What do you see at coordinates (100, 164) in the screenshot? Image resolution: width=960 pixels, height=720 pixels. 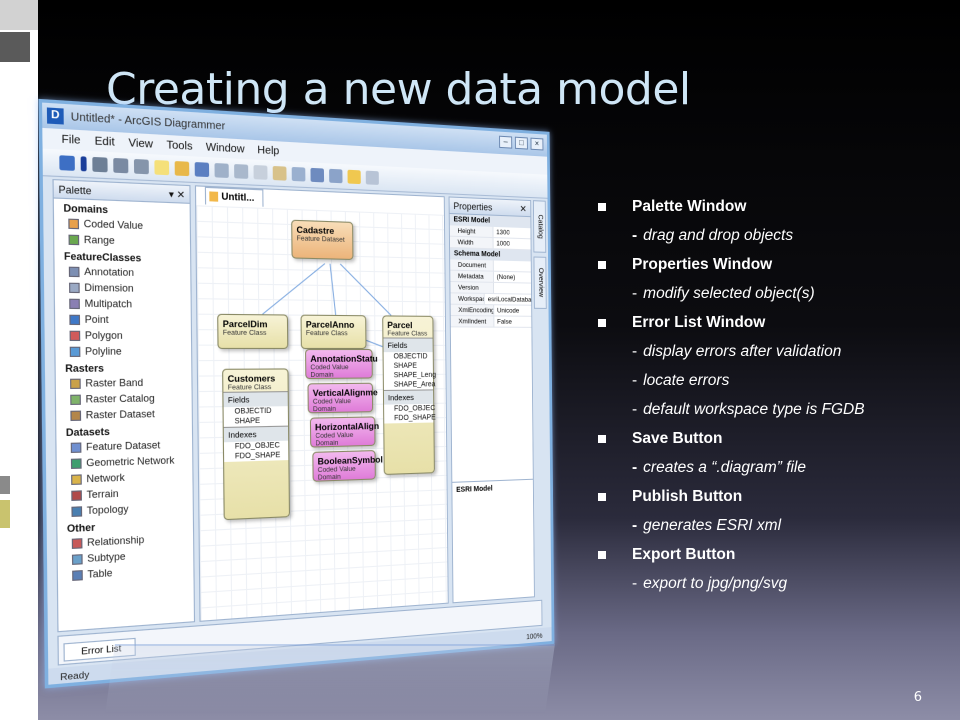 I see `network-icon` at bounding box center [100, 164].